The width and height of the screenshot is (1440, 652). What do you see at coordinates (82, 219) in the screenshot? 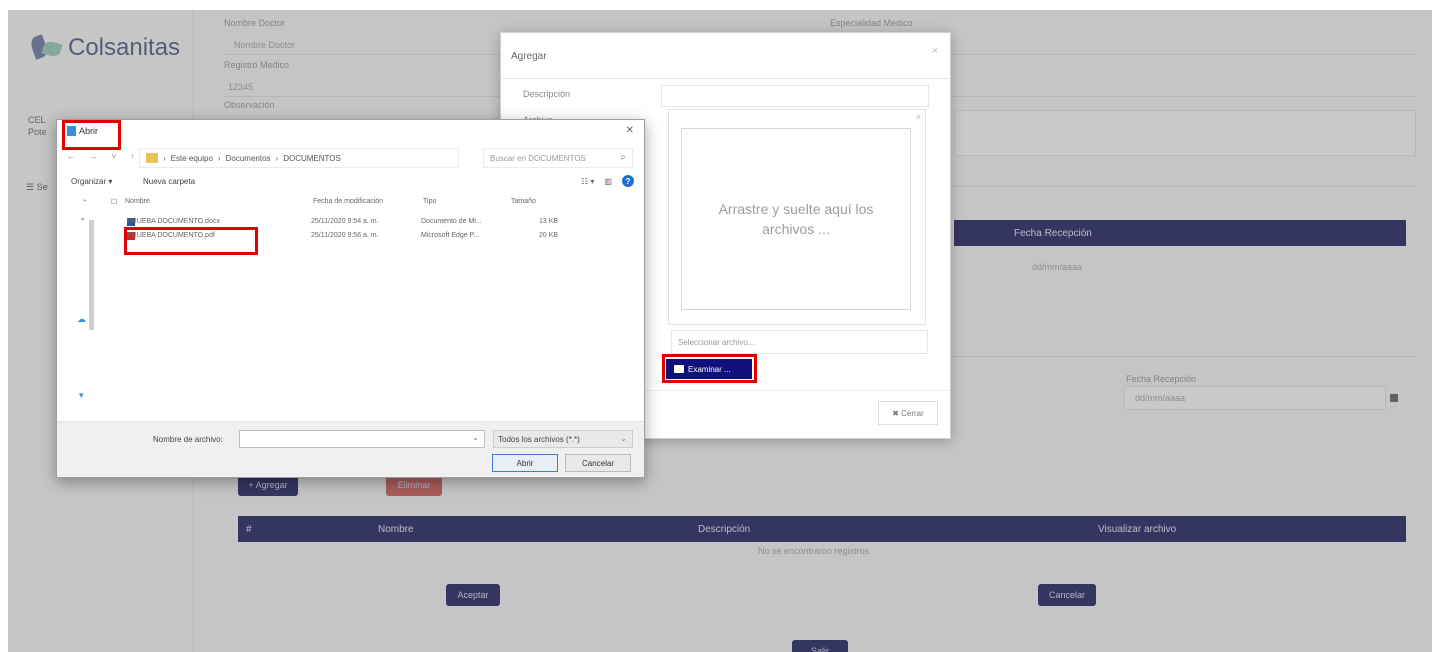
I see `nav-item: ▪` at bounding box center [82, 219].